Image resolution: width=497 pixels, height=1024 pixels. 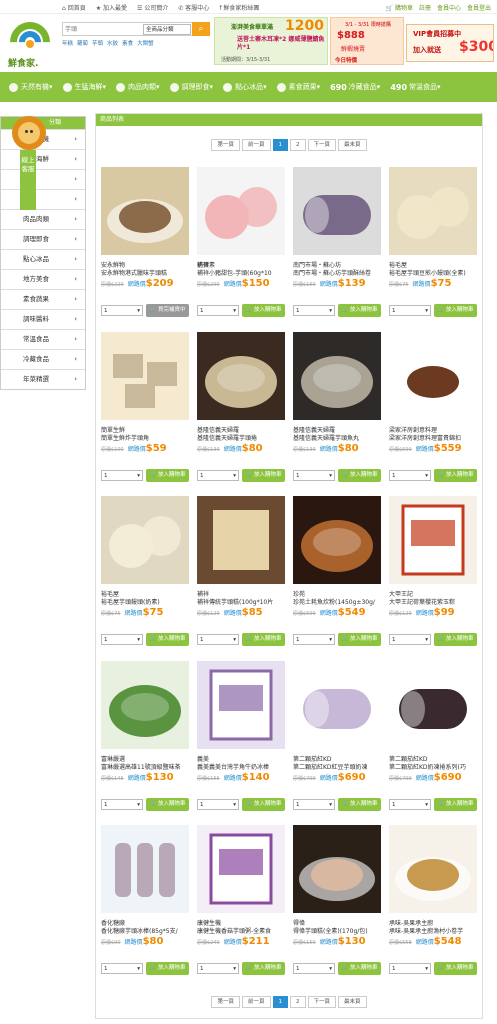 I want to click on nav-item: 生猛海鮮 ▾, so click(x=85, y=87).